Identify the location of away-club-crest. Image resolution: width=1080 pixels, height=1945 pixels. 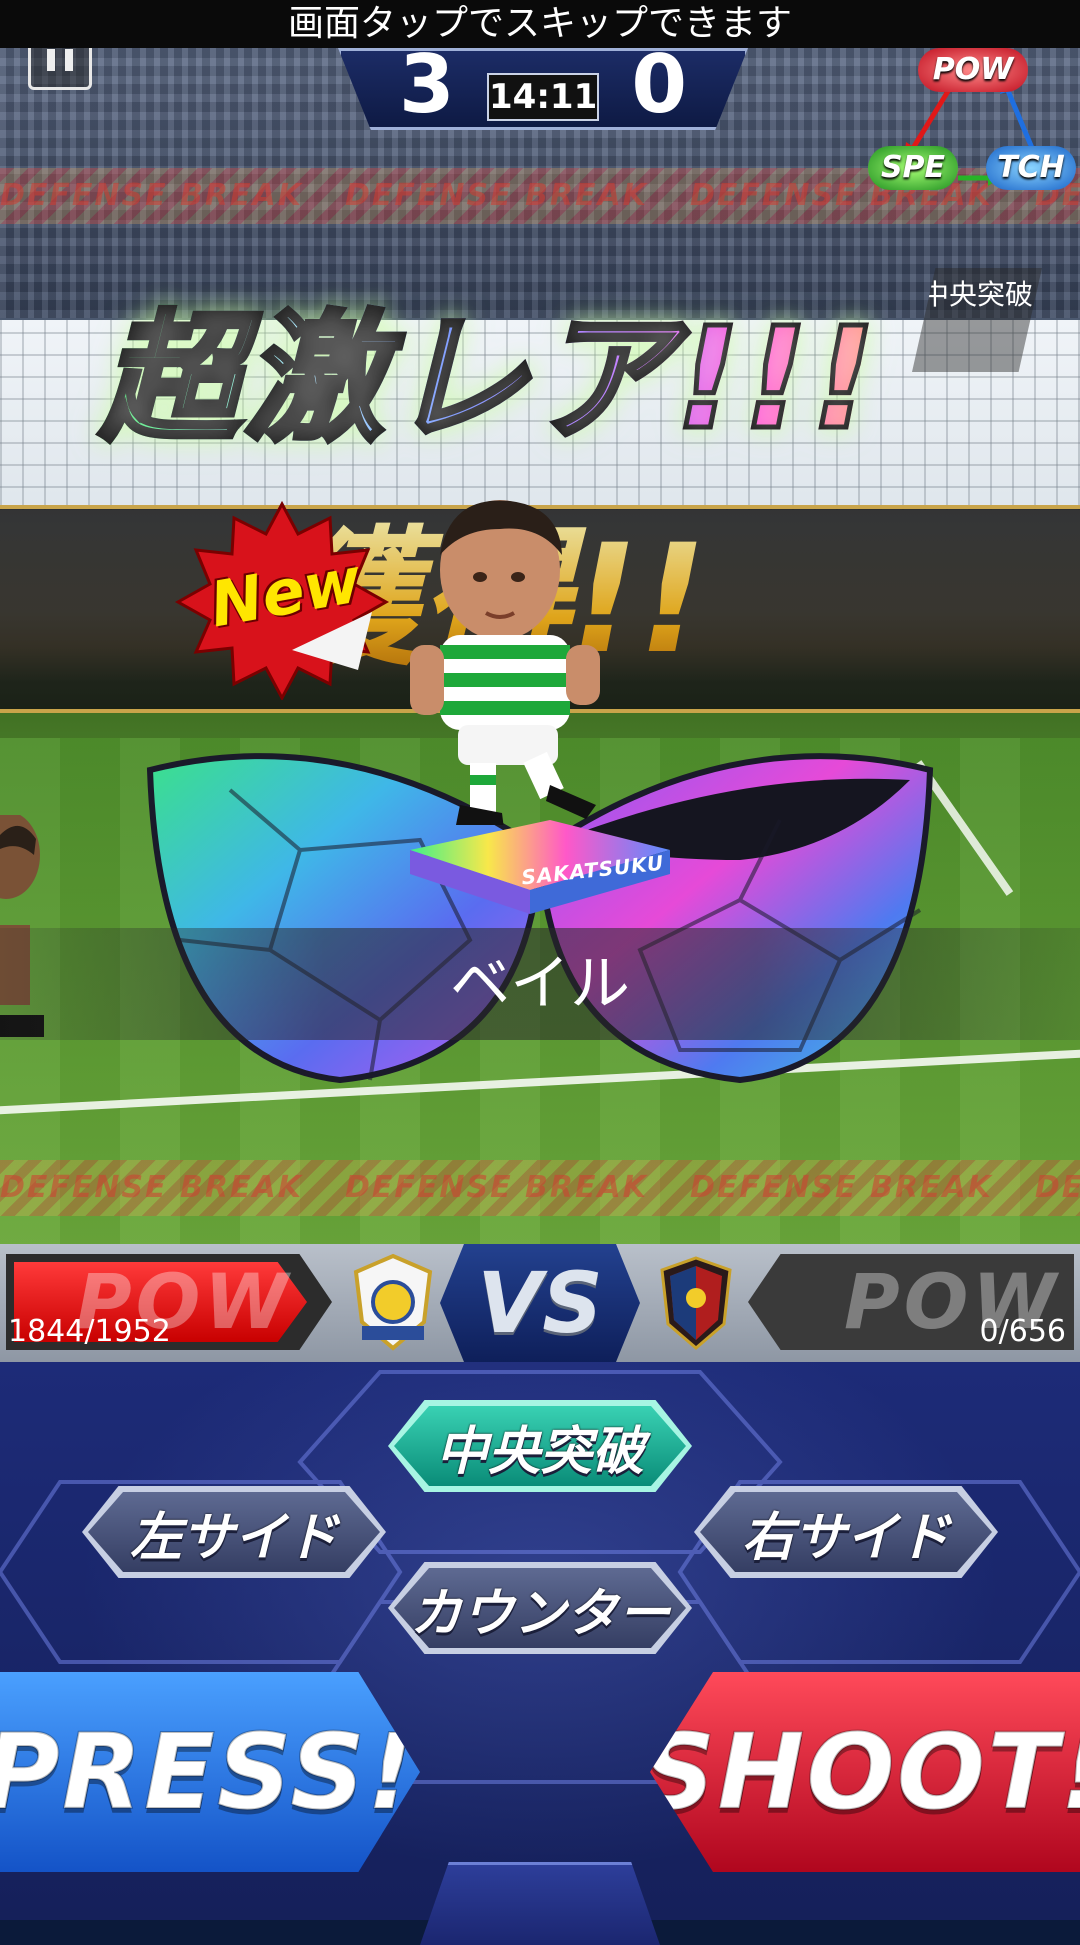
(696, 1303).